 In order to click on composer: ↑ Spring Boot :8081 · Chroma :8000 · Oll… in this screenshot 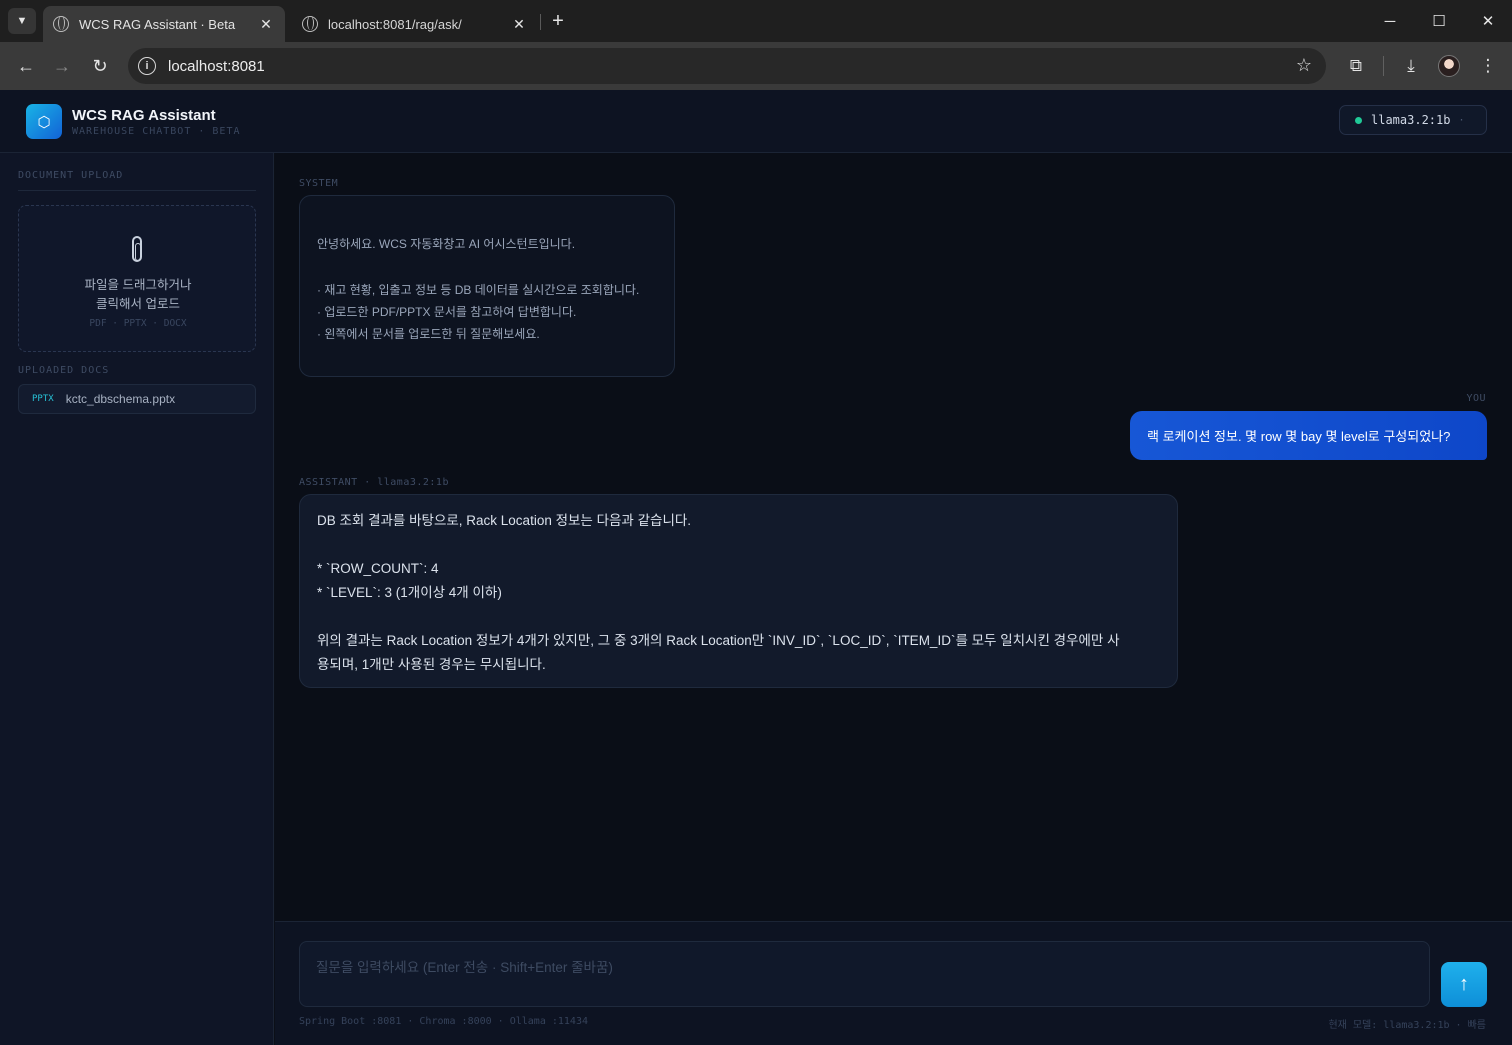, I will do `click(893, 983)`.